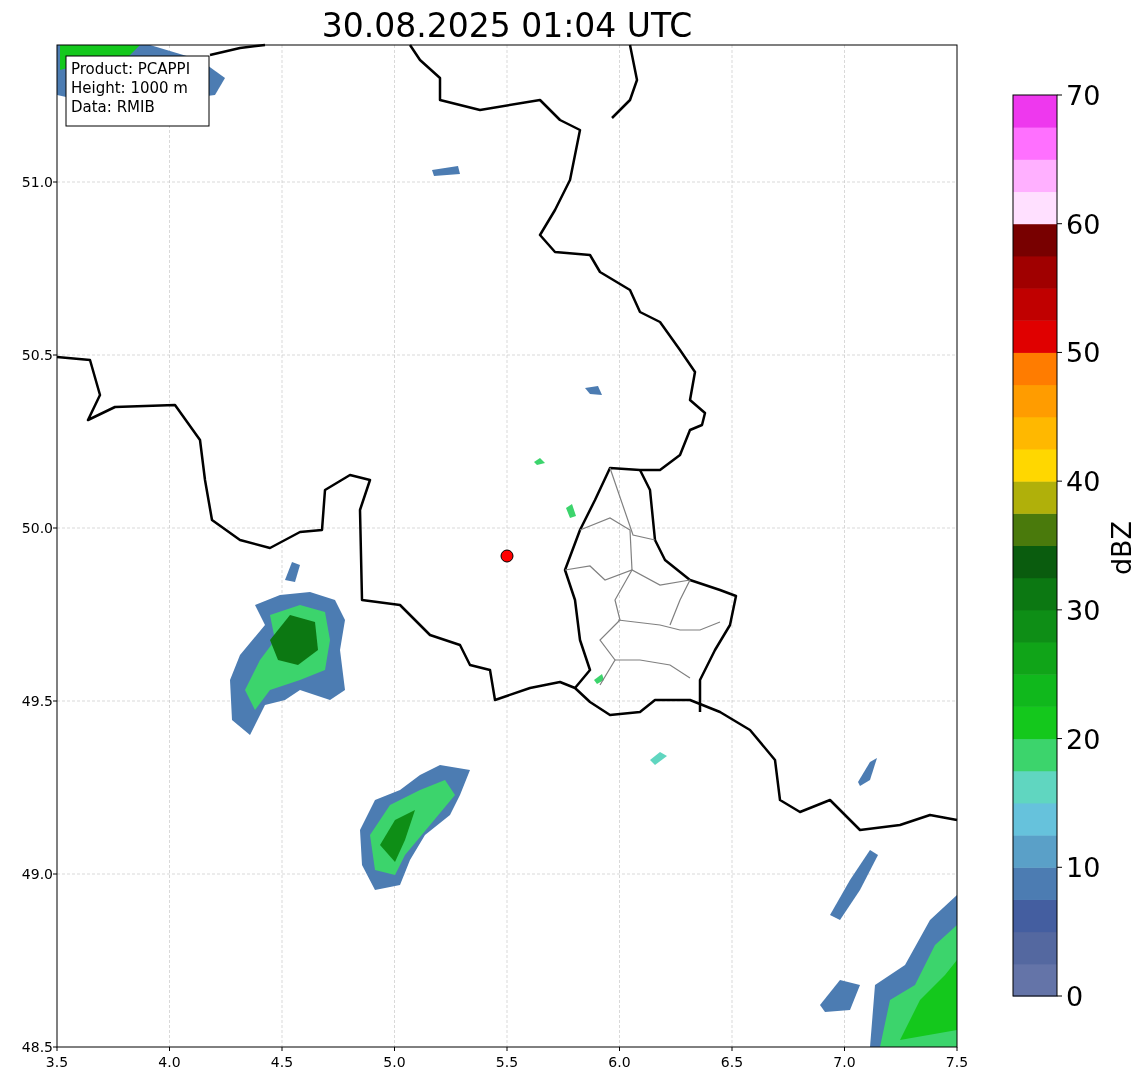 The image size is (1145, 1084). What do you see at coordinates (1083, 739) in the screenshot?
I see `colorbar-tick-label: 20` at bounding box center [1083, 739].